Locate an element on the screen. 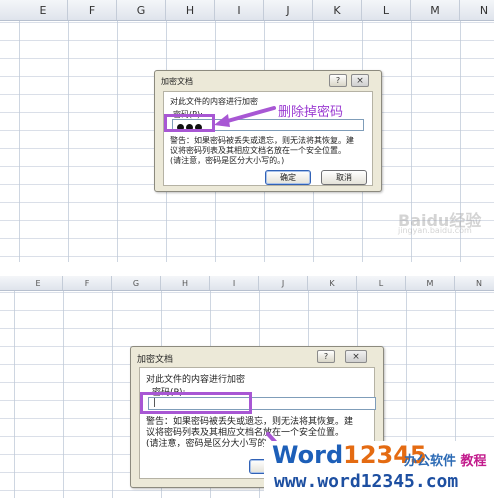  logo-cn-a: 办公软件 is located at coordinates (430, 461).